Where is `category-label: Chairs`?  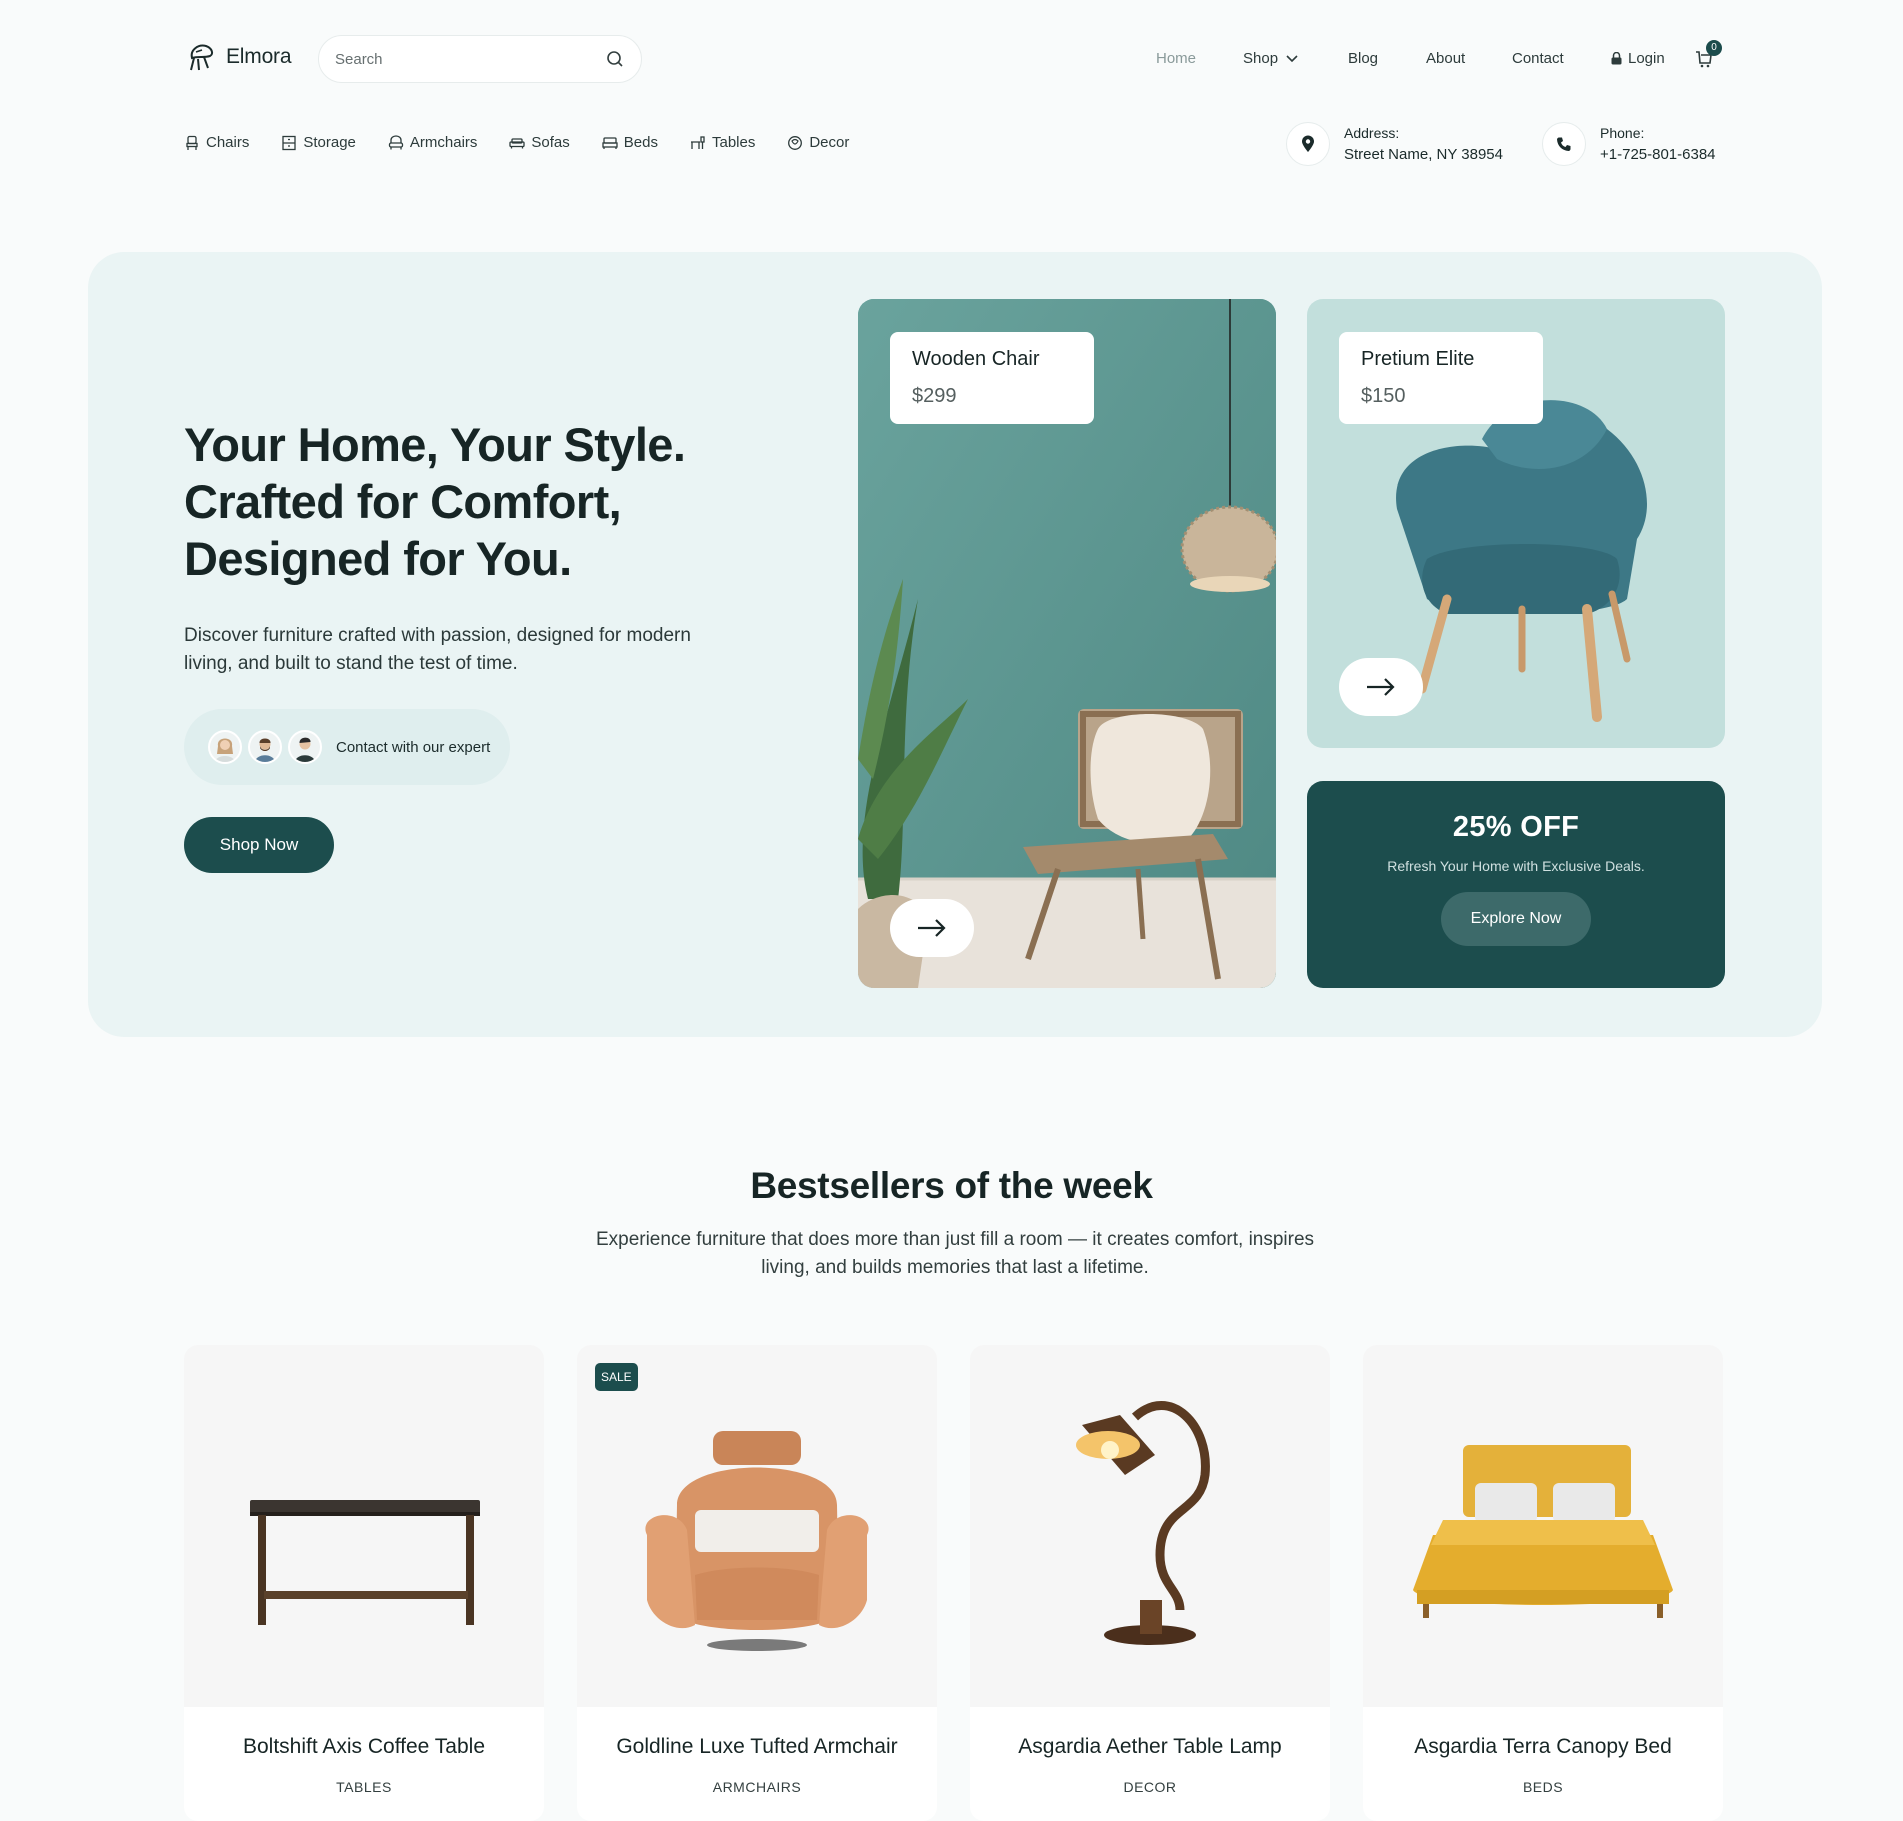
category-label: Chairs is located at coordinates (228, 142).